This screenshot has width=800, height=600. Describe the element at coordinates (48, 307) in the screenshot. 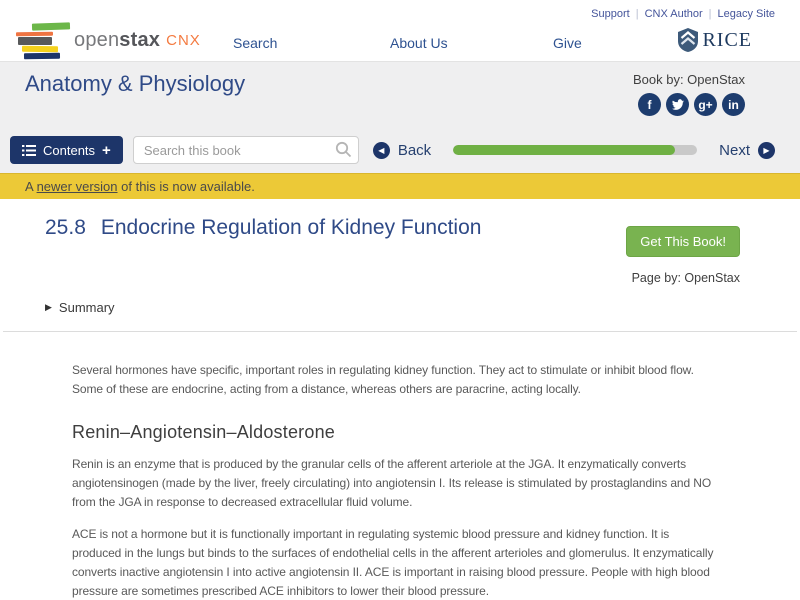

I see `collapse-arrow-icon: ▶` at that location.